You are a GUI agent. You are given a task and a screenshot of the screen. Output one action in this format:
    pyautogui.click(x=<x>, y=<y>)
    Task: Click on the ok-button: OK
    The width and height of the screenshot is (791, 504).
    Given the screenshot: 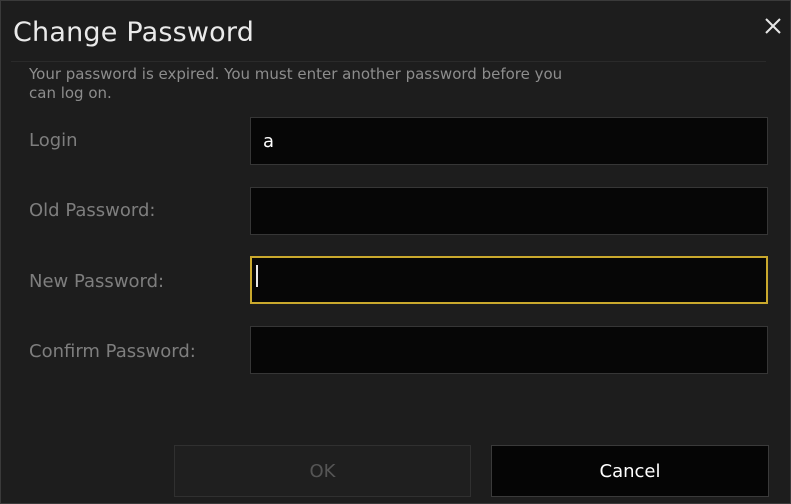 What is the action you would take?
    pyautogui.click(x=322, y=471)
    